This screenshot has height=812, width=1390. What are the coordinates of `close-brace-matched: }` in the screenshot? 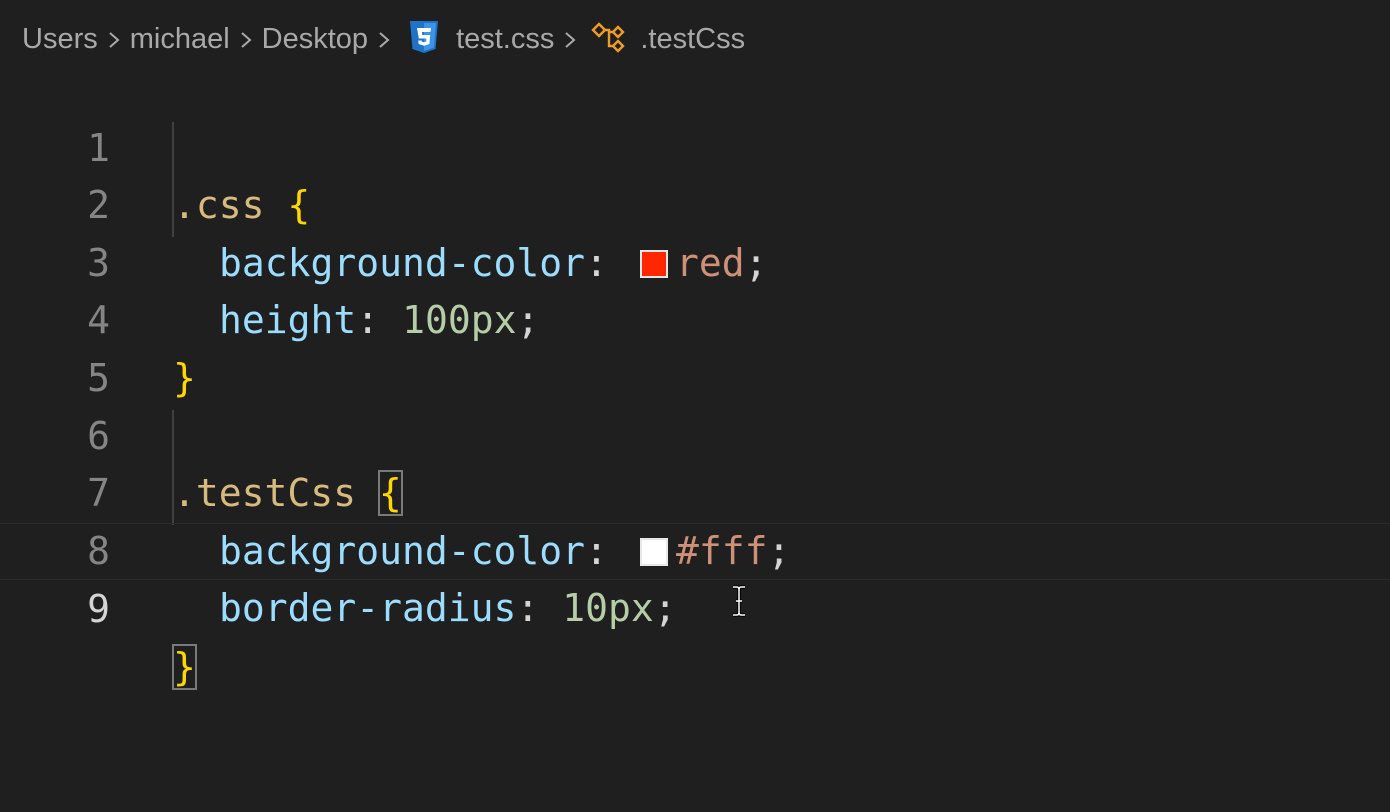 It's located at (184, 666).